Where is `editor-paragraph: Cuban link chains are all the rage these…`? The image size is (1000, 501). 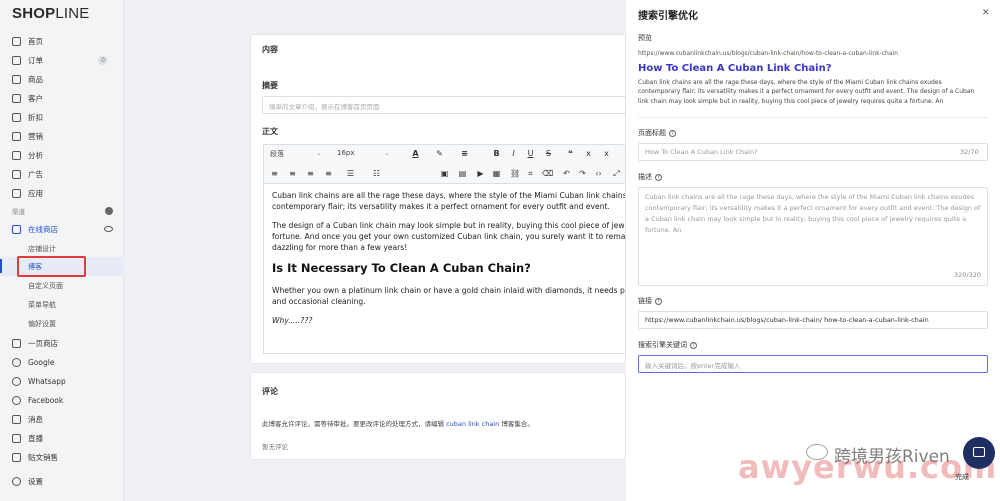 editor-paragraph: Cuban link chains are all the rage these… is located at coordinates (449, 201).